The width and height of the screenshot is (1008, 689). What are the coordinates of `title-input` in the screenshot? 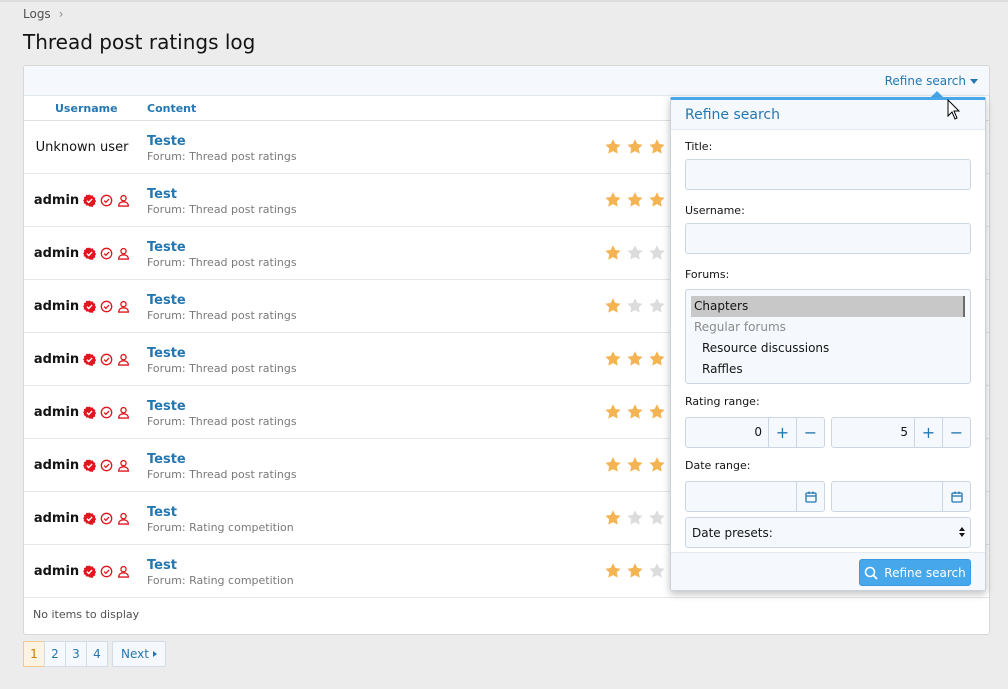 It's located at (828, 174).